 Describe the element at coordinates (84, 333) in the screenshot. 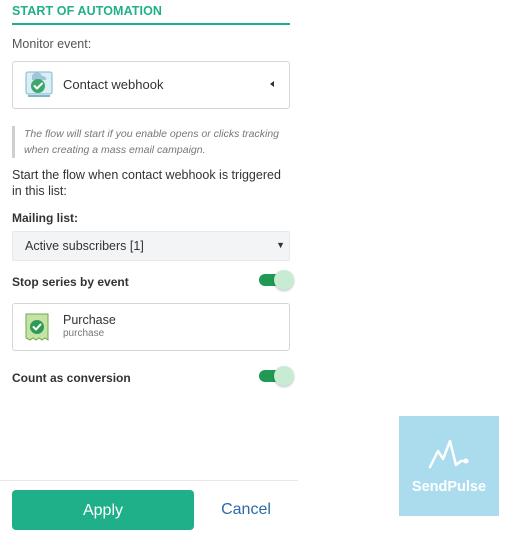

I see `event-card-subtitle: purchase` at that location.